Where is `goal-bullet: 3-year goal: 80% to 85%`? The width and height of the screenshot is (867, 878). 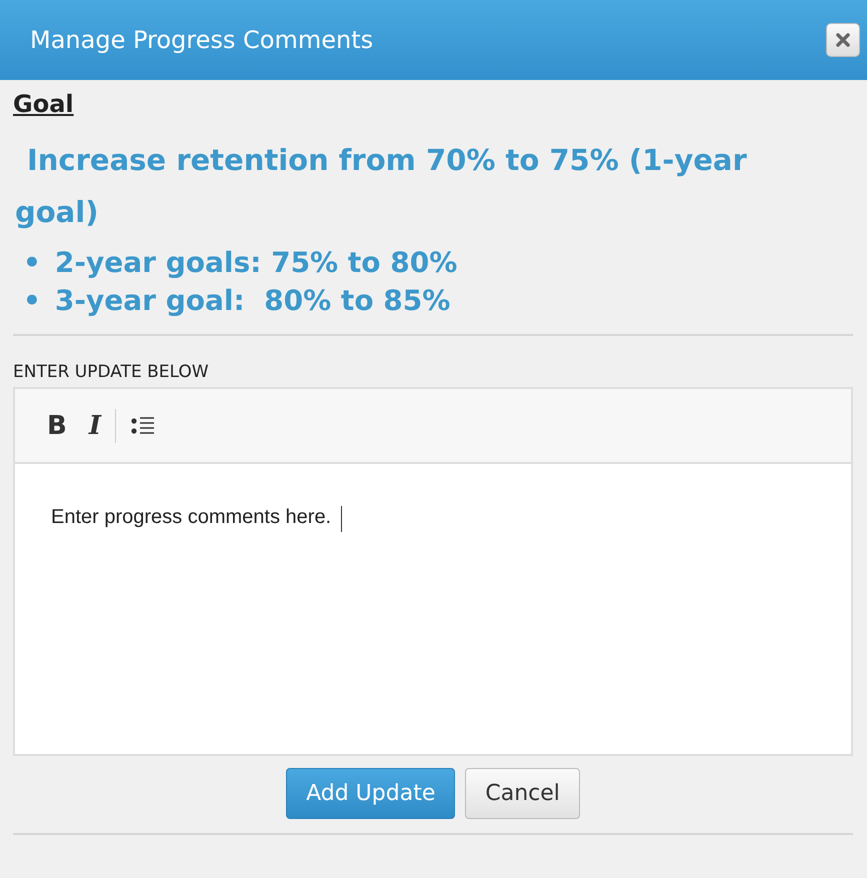 goal-bullet: 3-year goal: 80% to 85% is located at coordinates (252, 301).